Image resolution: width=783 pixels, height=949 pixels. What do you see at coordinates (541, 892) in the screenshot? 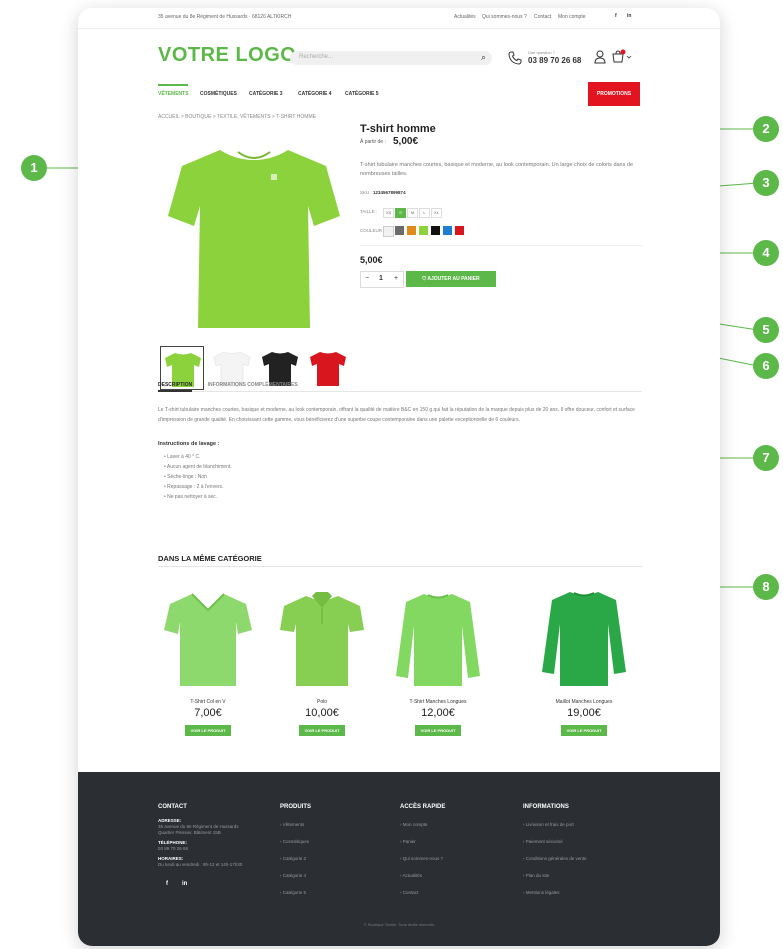
I see `footer-link: › Mentions légales` at bounding box center [541, 892].